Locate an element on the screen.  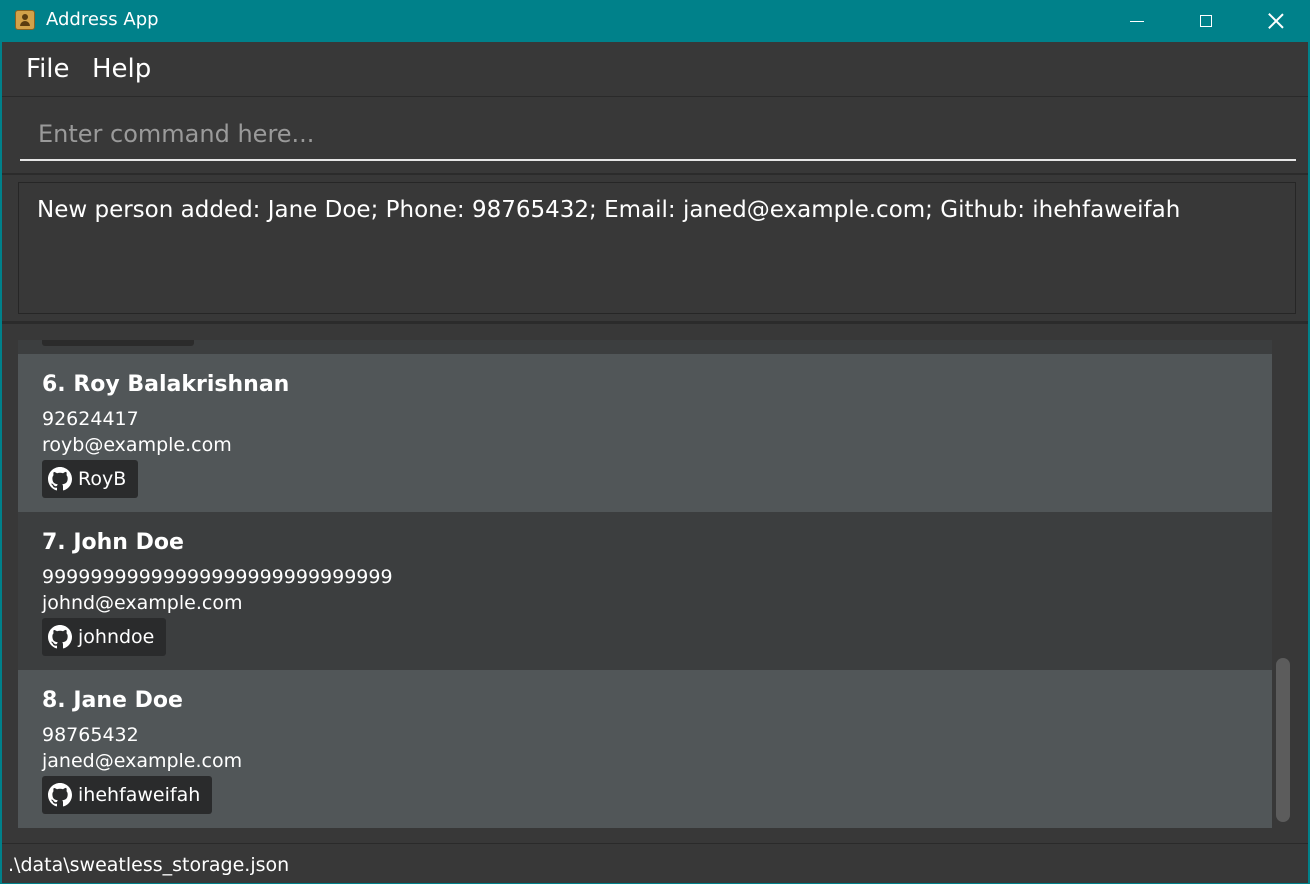
minimize-button is located at coordinates (1137, 21).